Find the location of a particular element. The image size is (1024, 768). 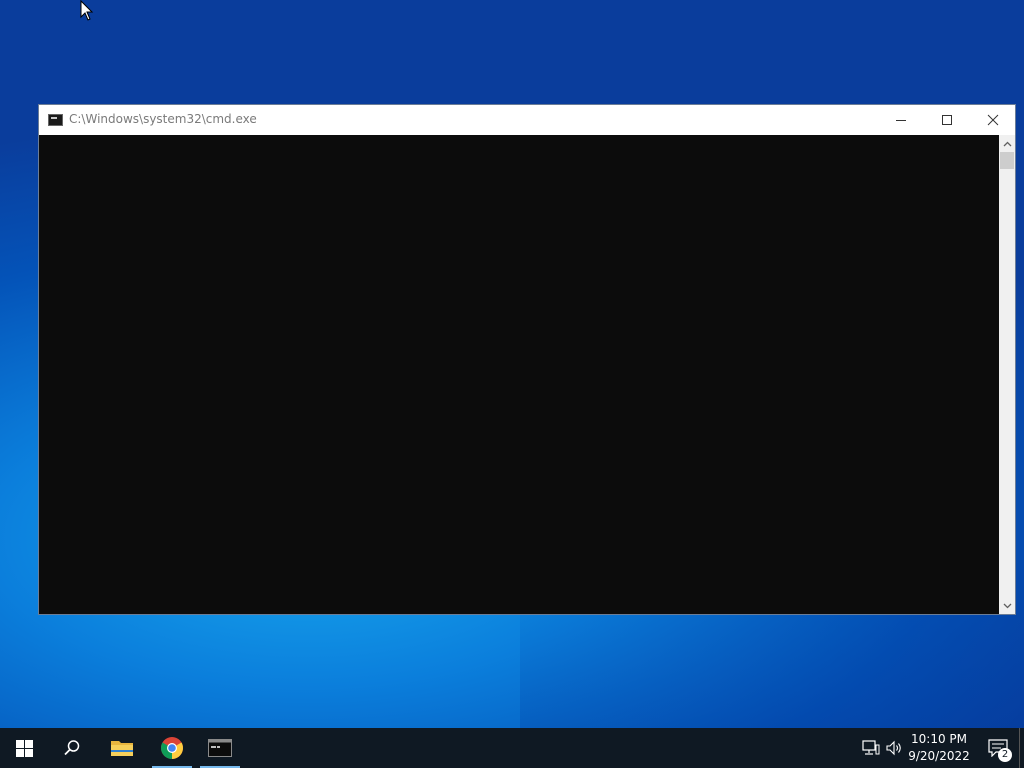

folder-icon is located at coordinates (122, 748).